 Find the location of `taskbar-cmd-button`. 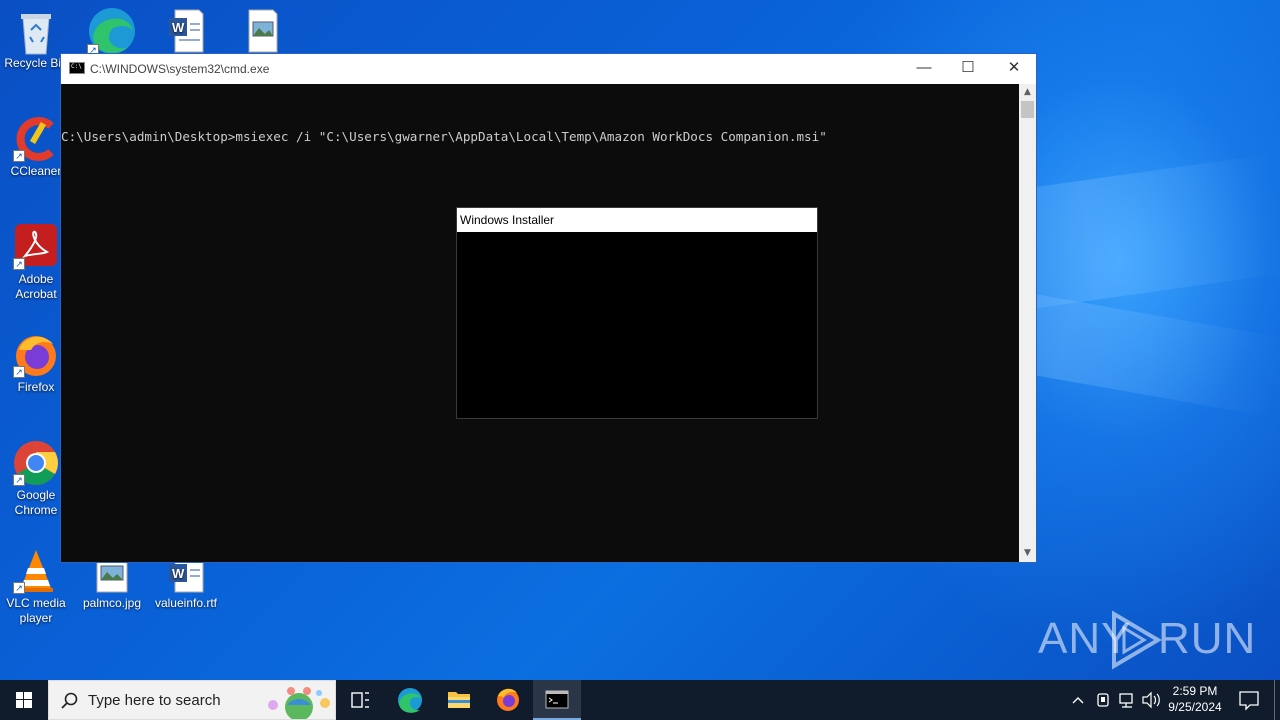

taskbar-cmd-button is located at coordinates (557, 700).